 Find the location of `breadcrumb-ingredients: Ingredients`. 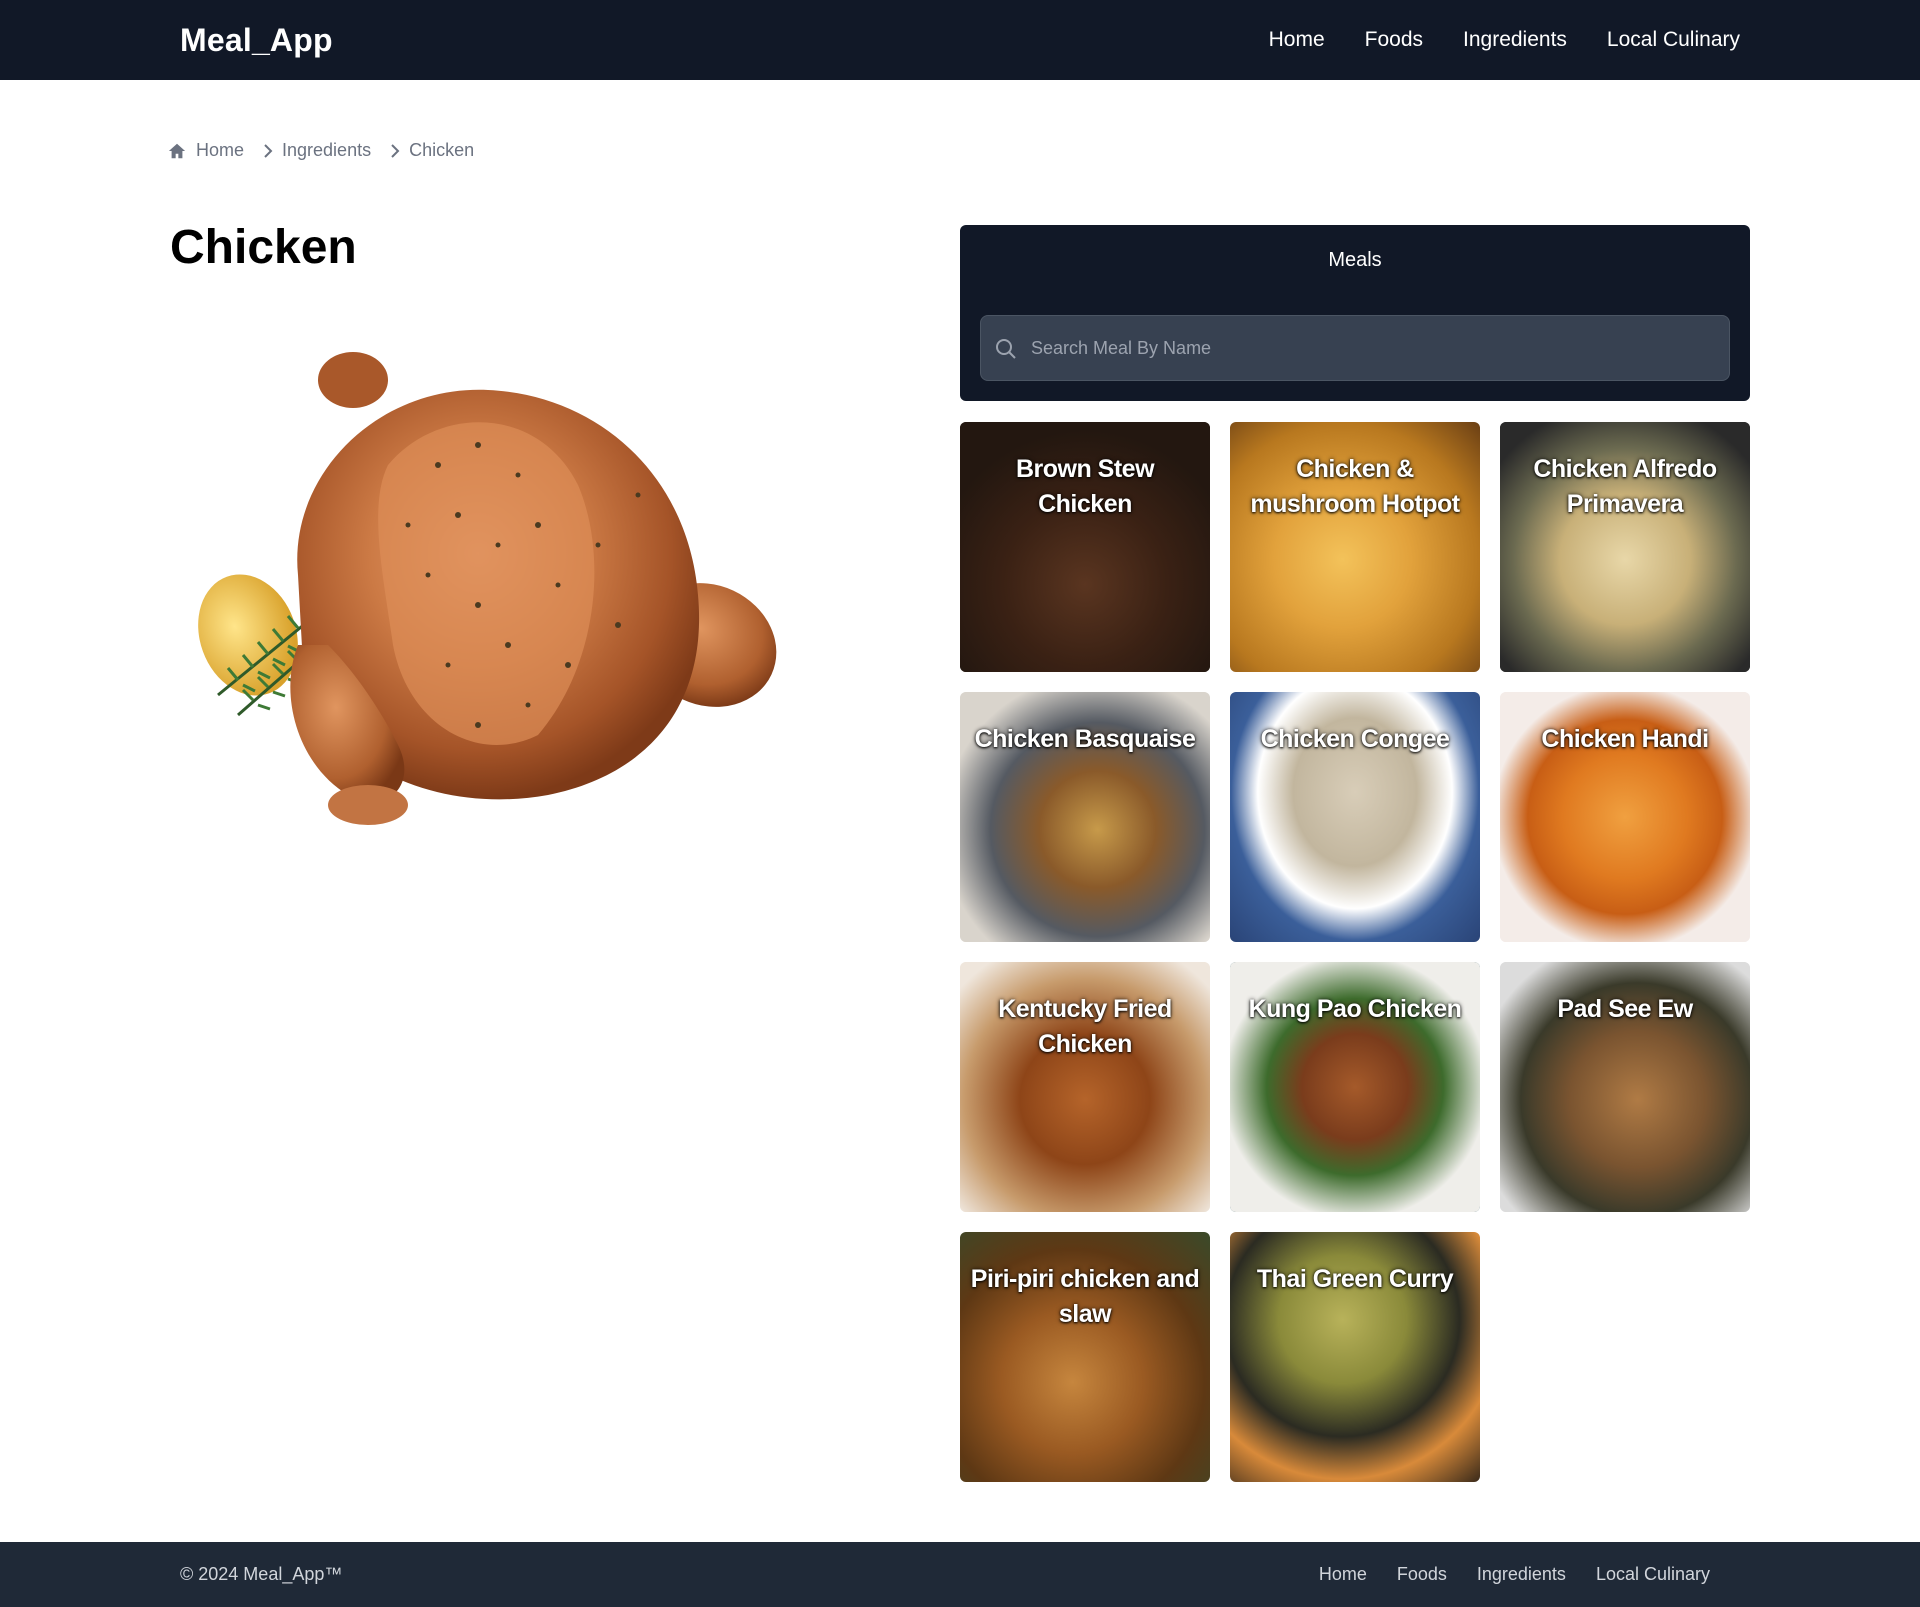

breadcrumb-ingredients: Ingredients is located at coordinates (326, 150).